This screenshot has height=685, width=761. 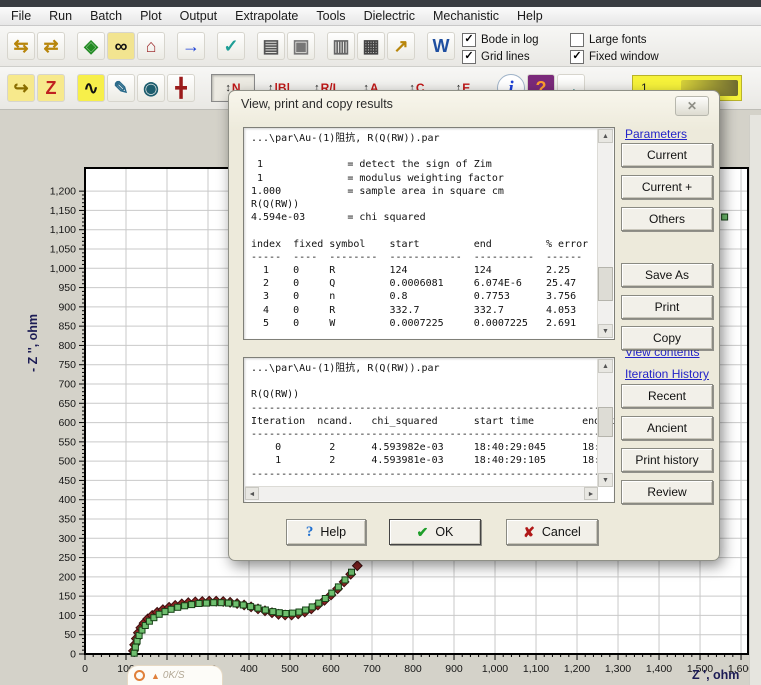 I want to click on titlebar-sliver, so click(x=380, y=3).